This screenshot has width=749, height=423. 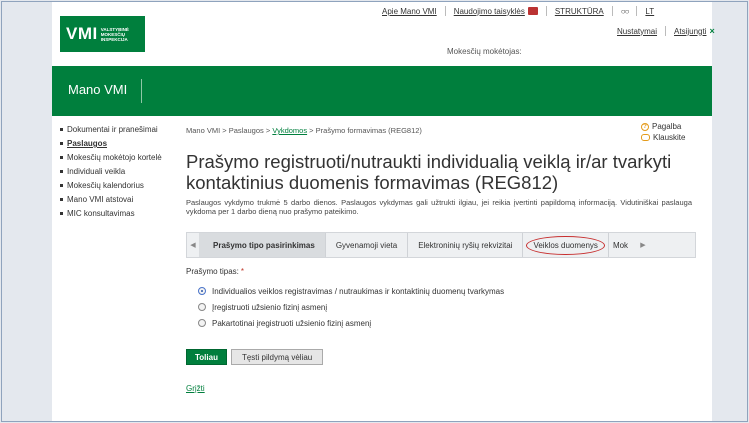 What do you see at coordinates (206, 357) in the screenshot?
I see `next-button: Toliau` at bounding box center [206, 357].